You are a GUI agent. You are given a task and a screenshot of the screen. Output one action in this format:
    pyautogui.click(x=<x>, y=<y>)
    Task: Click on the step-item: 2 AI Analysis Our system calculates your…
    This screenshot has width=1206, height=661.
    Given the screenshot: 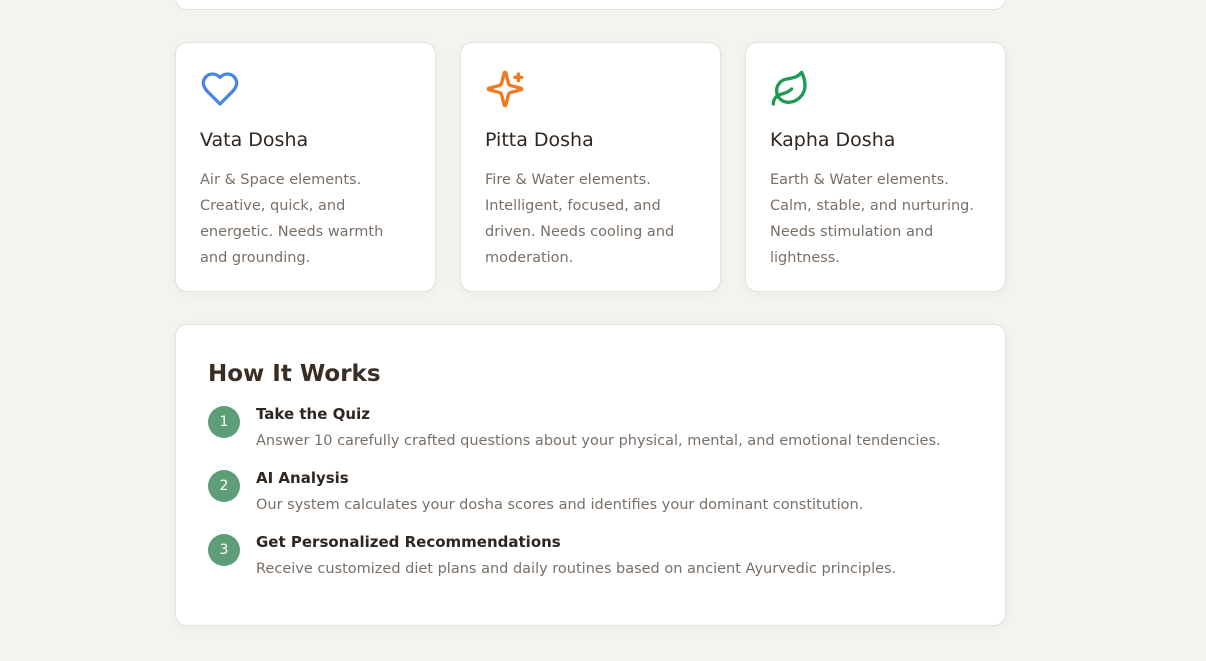 What is the action you would take?
    pyautogui.click(x=590, y=491)
    